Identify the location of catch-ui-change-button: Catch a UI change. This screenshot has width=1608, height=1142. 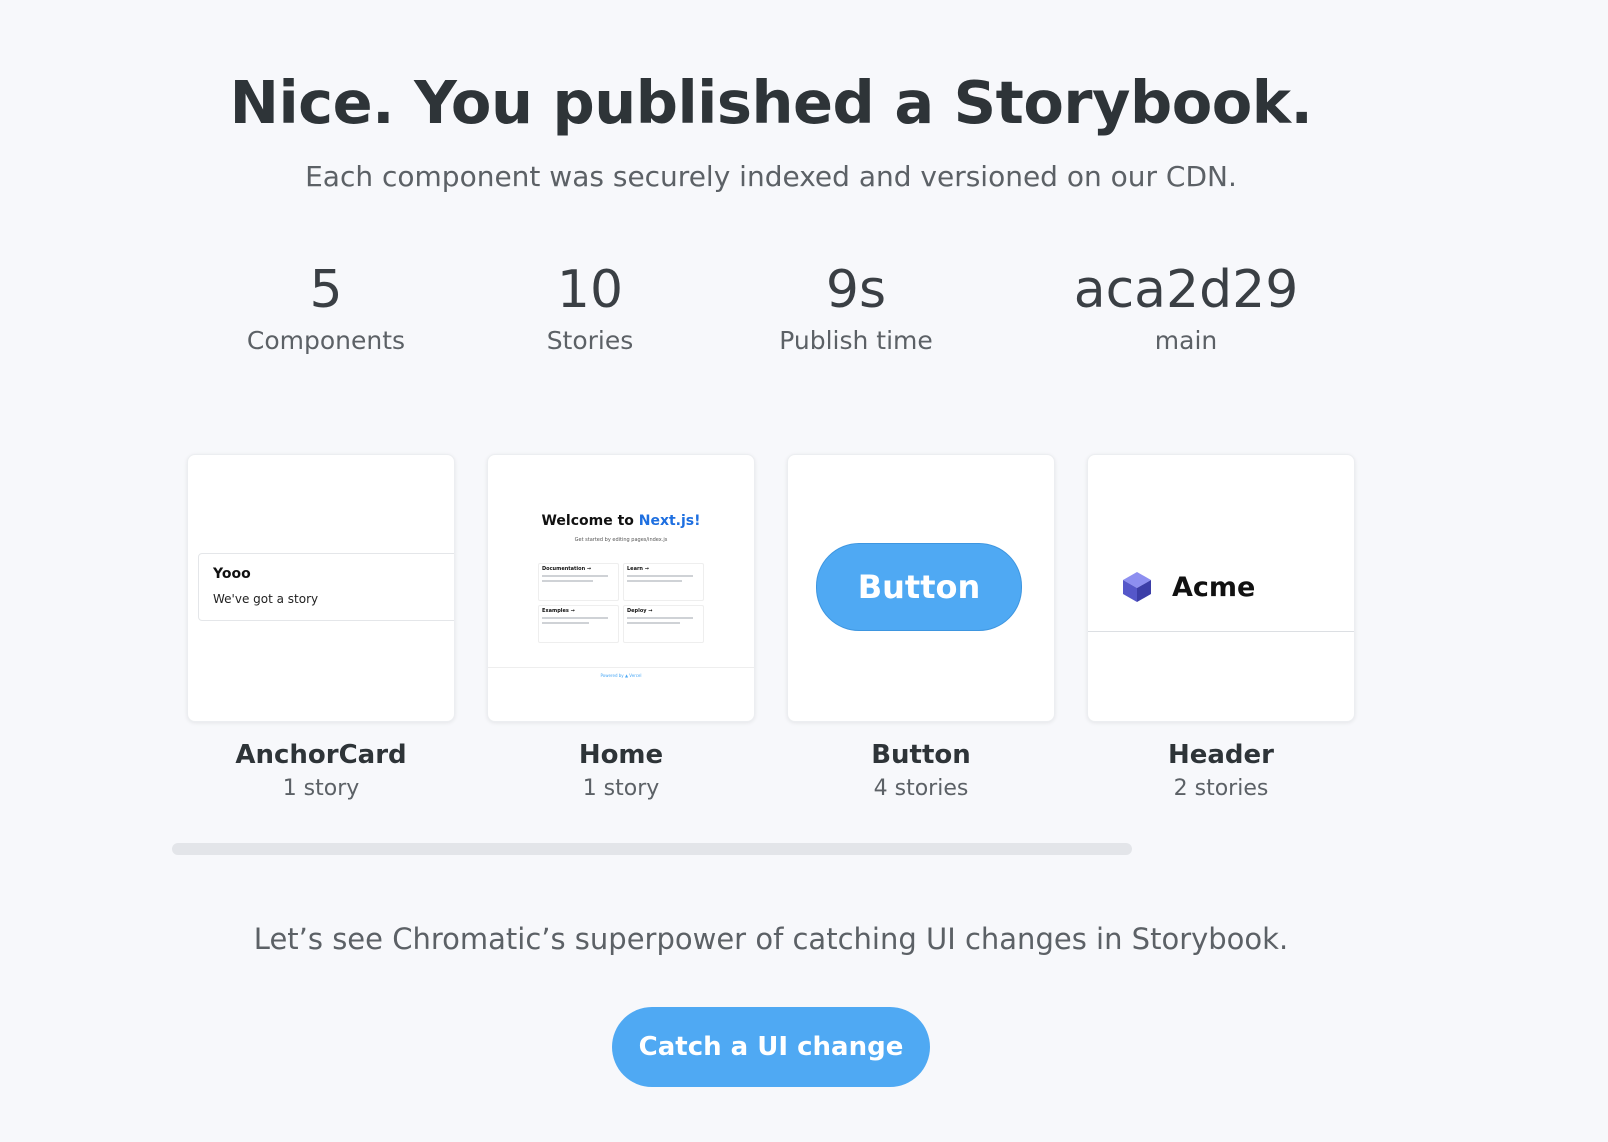
(771, 1047).